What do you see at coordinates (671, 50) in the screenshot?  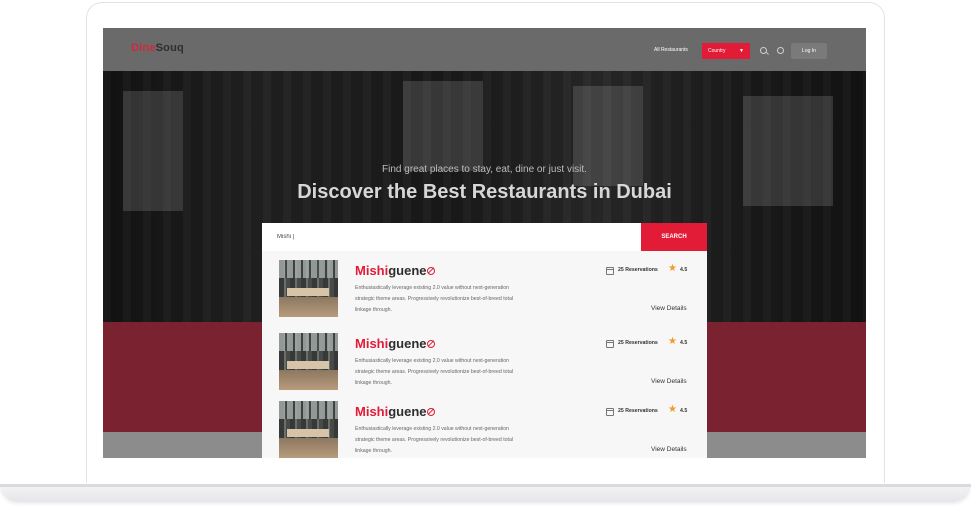 I see `nav-all-restaurants: All Restaurants` at bounding box center [671, 50].